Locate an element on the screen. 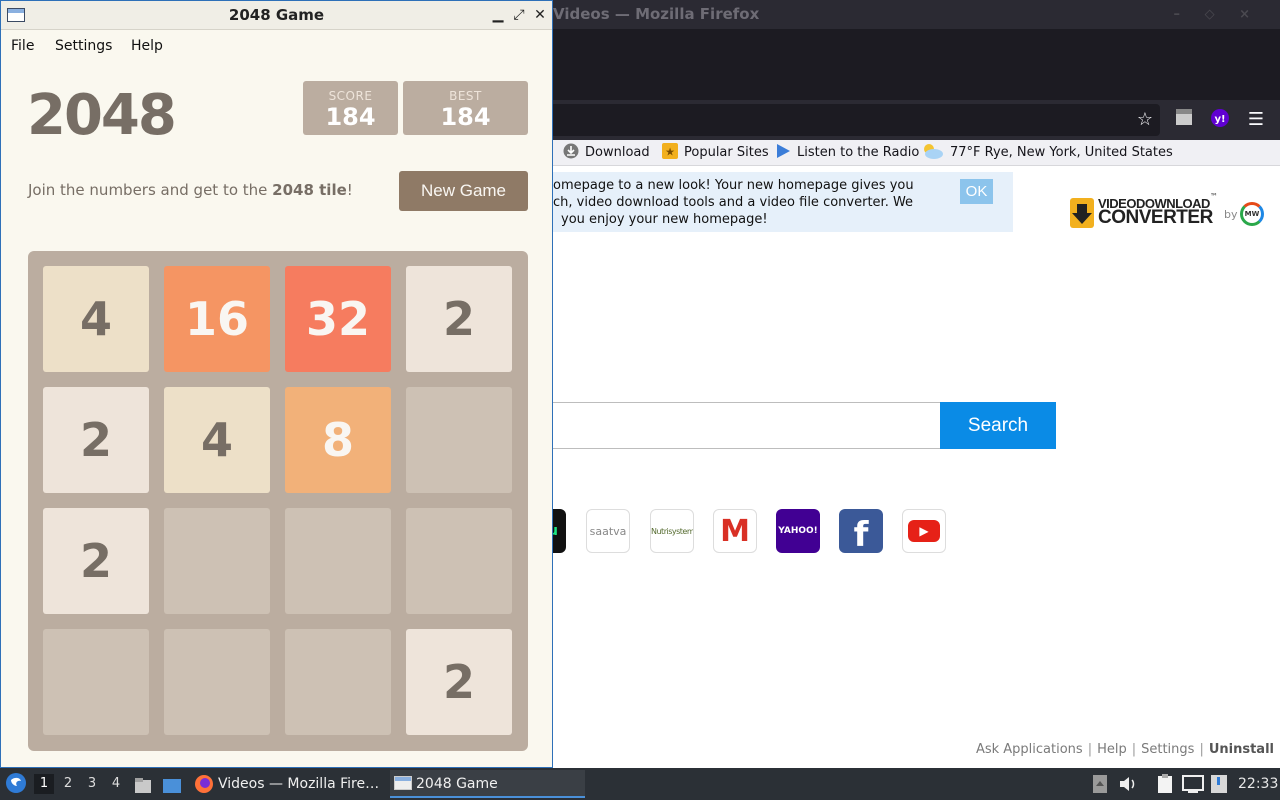  saatva-link-icon: saatva is located at coordinates (608, 531).